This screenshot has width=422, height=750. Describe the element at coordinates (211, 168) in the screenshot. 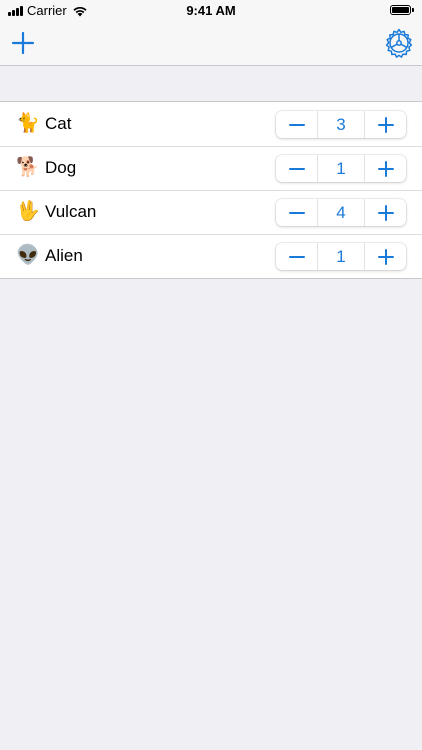

I see `list-item: 🐕 Dog 1` at that location.